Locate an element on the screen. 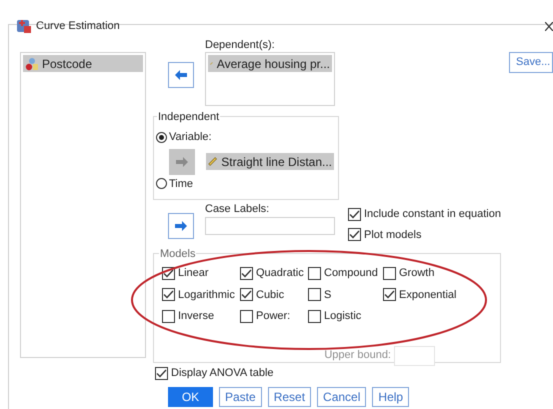  dialog-button: Cancel is located at coordinates (341, 396).